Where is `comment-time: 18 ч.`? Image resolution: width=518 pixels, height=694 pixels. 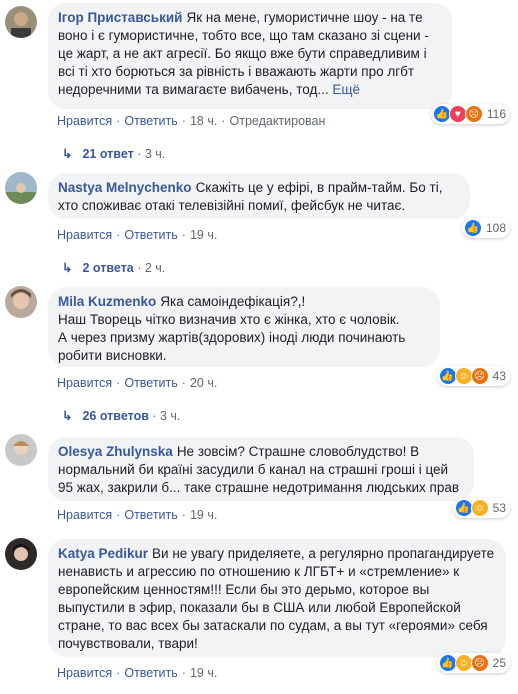 comment-time: 18 ч. is located at coordinates (203, 121).